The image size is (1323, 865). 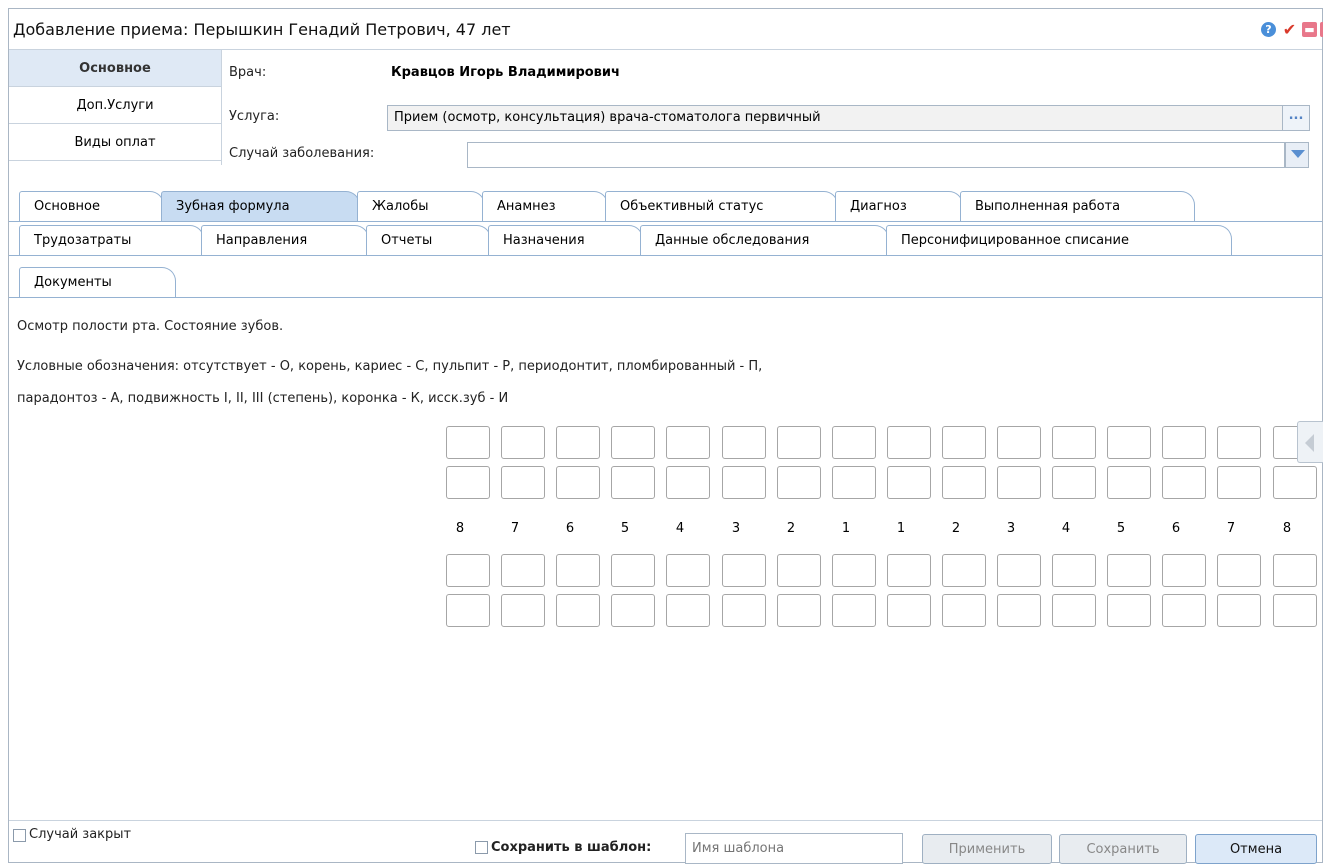 What do you see at coordinates (876, 155) in the screenshot?
I see `case-field` at bounding box center [876, 155].